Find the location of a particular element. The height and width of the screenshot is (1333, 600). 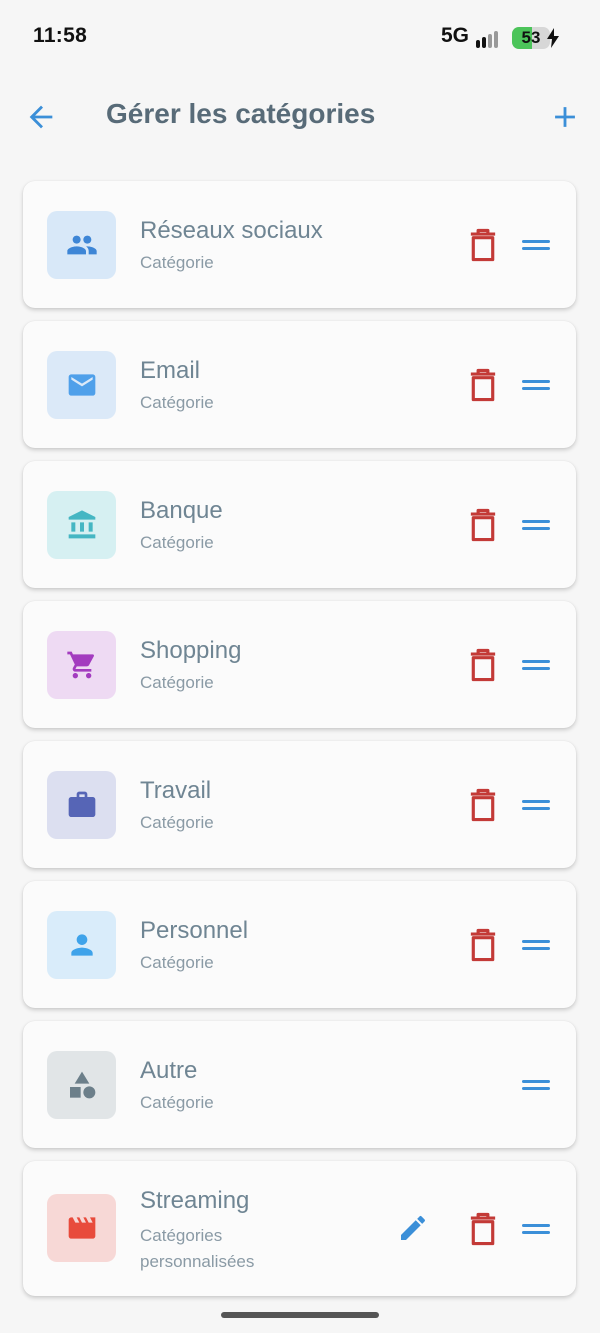

category-card-shopping: Shopping Catégorie is located at coordinates (299, 664).